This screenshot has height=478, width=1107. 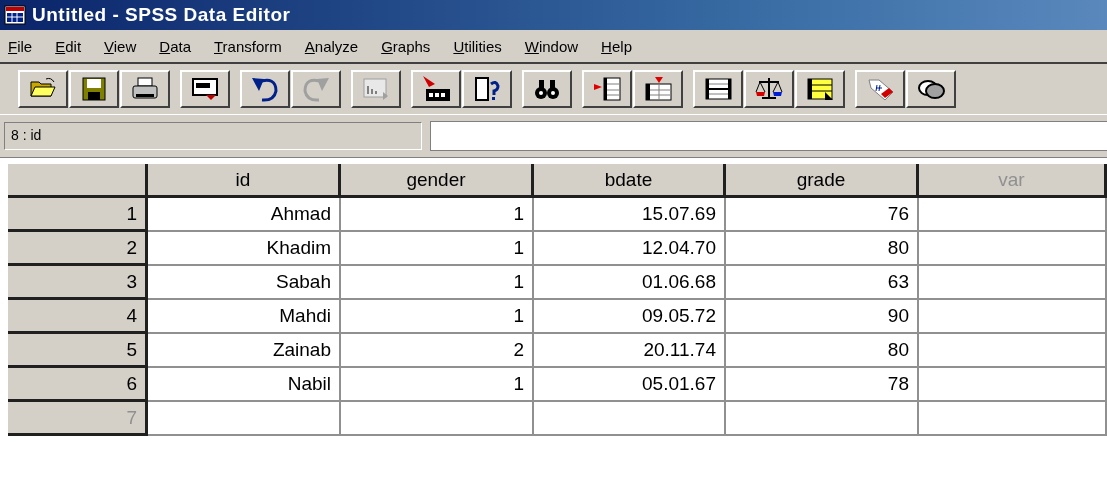 What do you see at coordinates (244, 351) in the screenshot?
I see `table-cell: Zainab` at bounding box center [244, 351].